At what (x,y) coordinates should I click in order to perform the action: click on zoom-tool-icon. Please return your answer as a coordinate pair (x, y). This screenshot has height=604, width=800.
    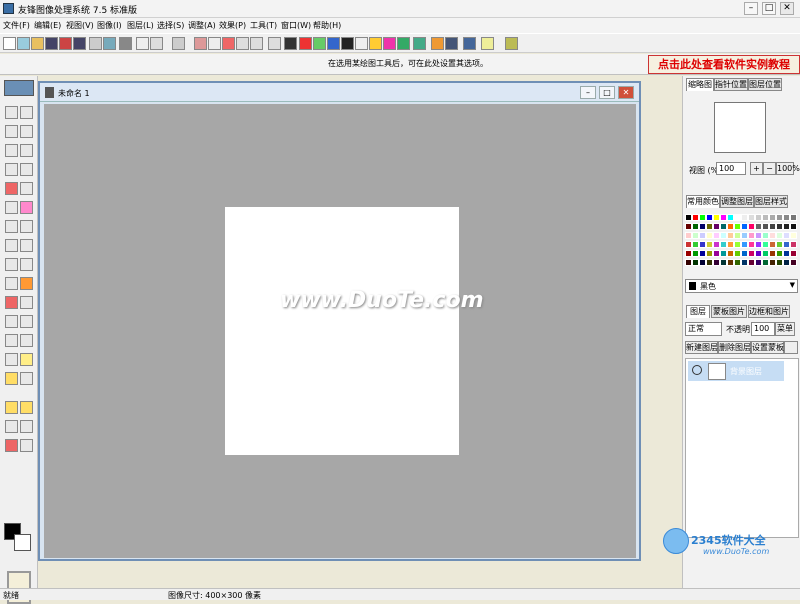
    Looking at the image, I should click on (11, 359).